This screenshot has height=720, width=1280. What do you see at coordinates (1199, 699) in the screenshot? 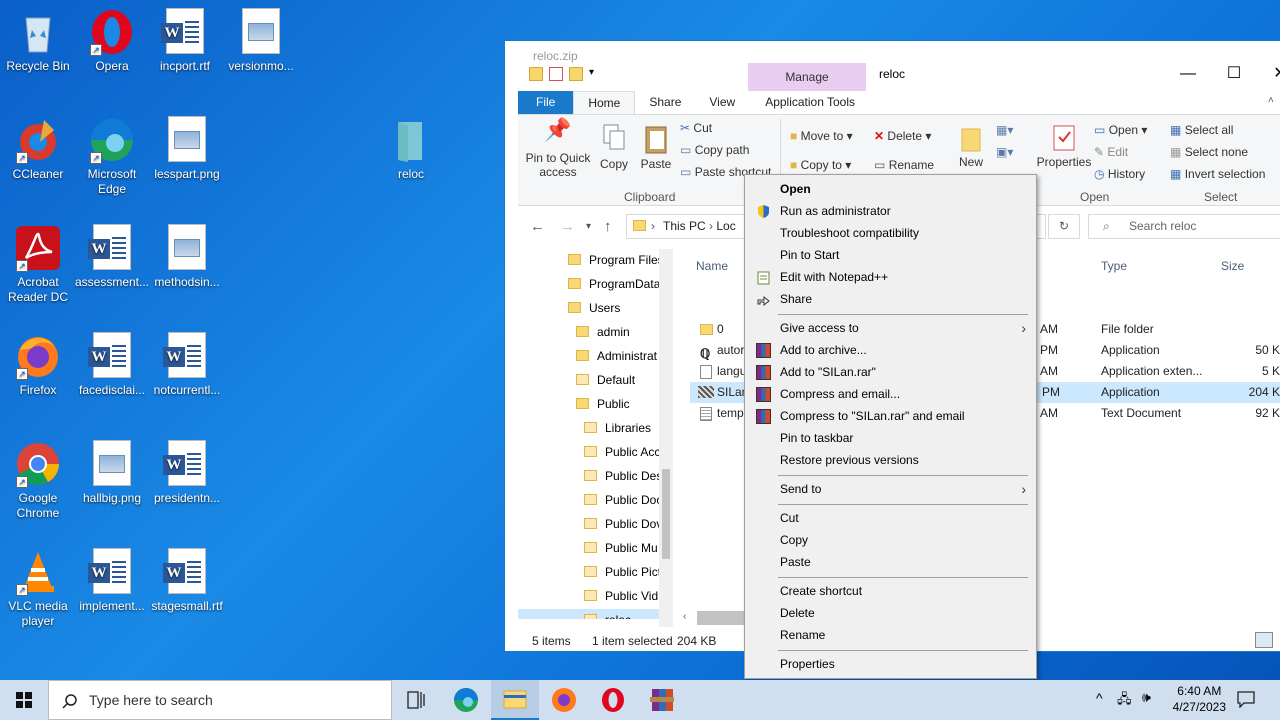
I see `system-clock: 6:40 AM 4/27/2023` at bounding box center [1199, 699].